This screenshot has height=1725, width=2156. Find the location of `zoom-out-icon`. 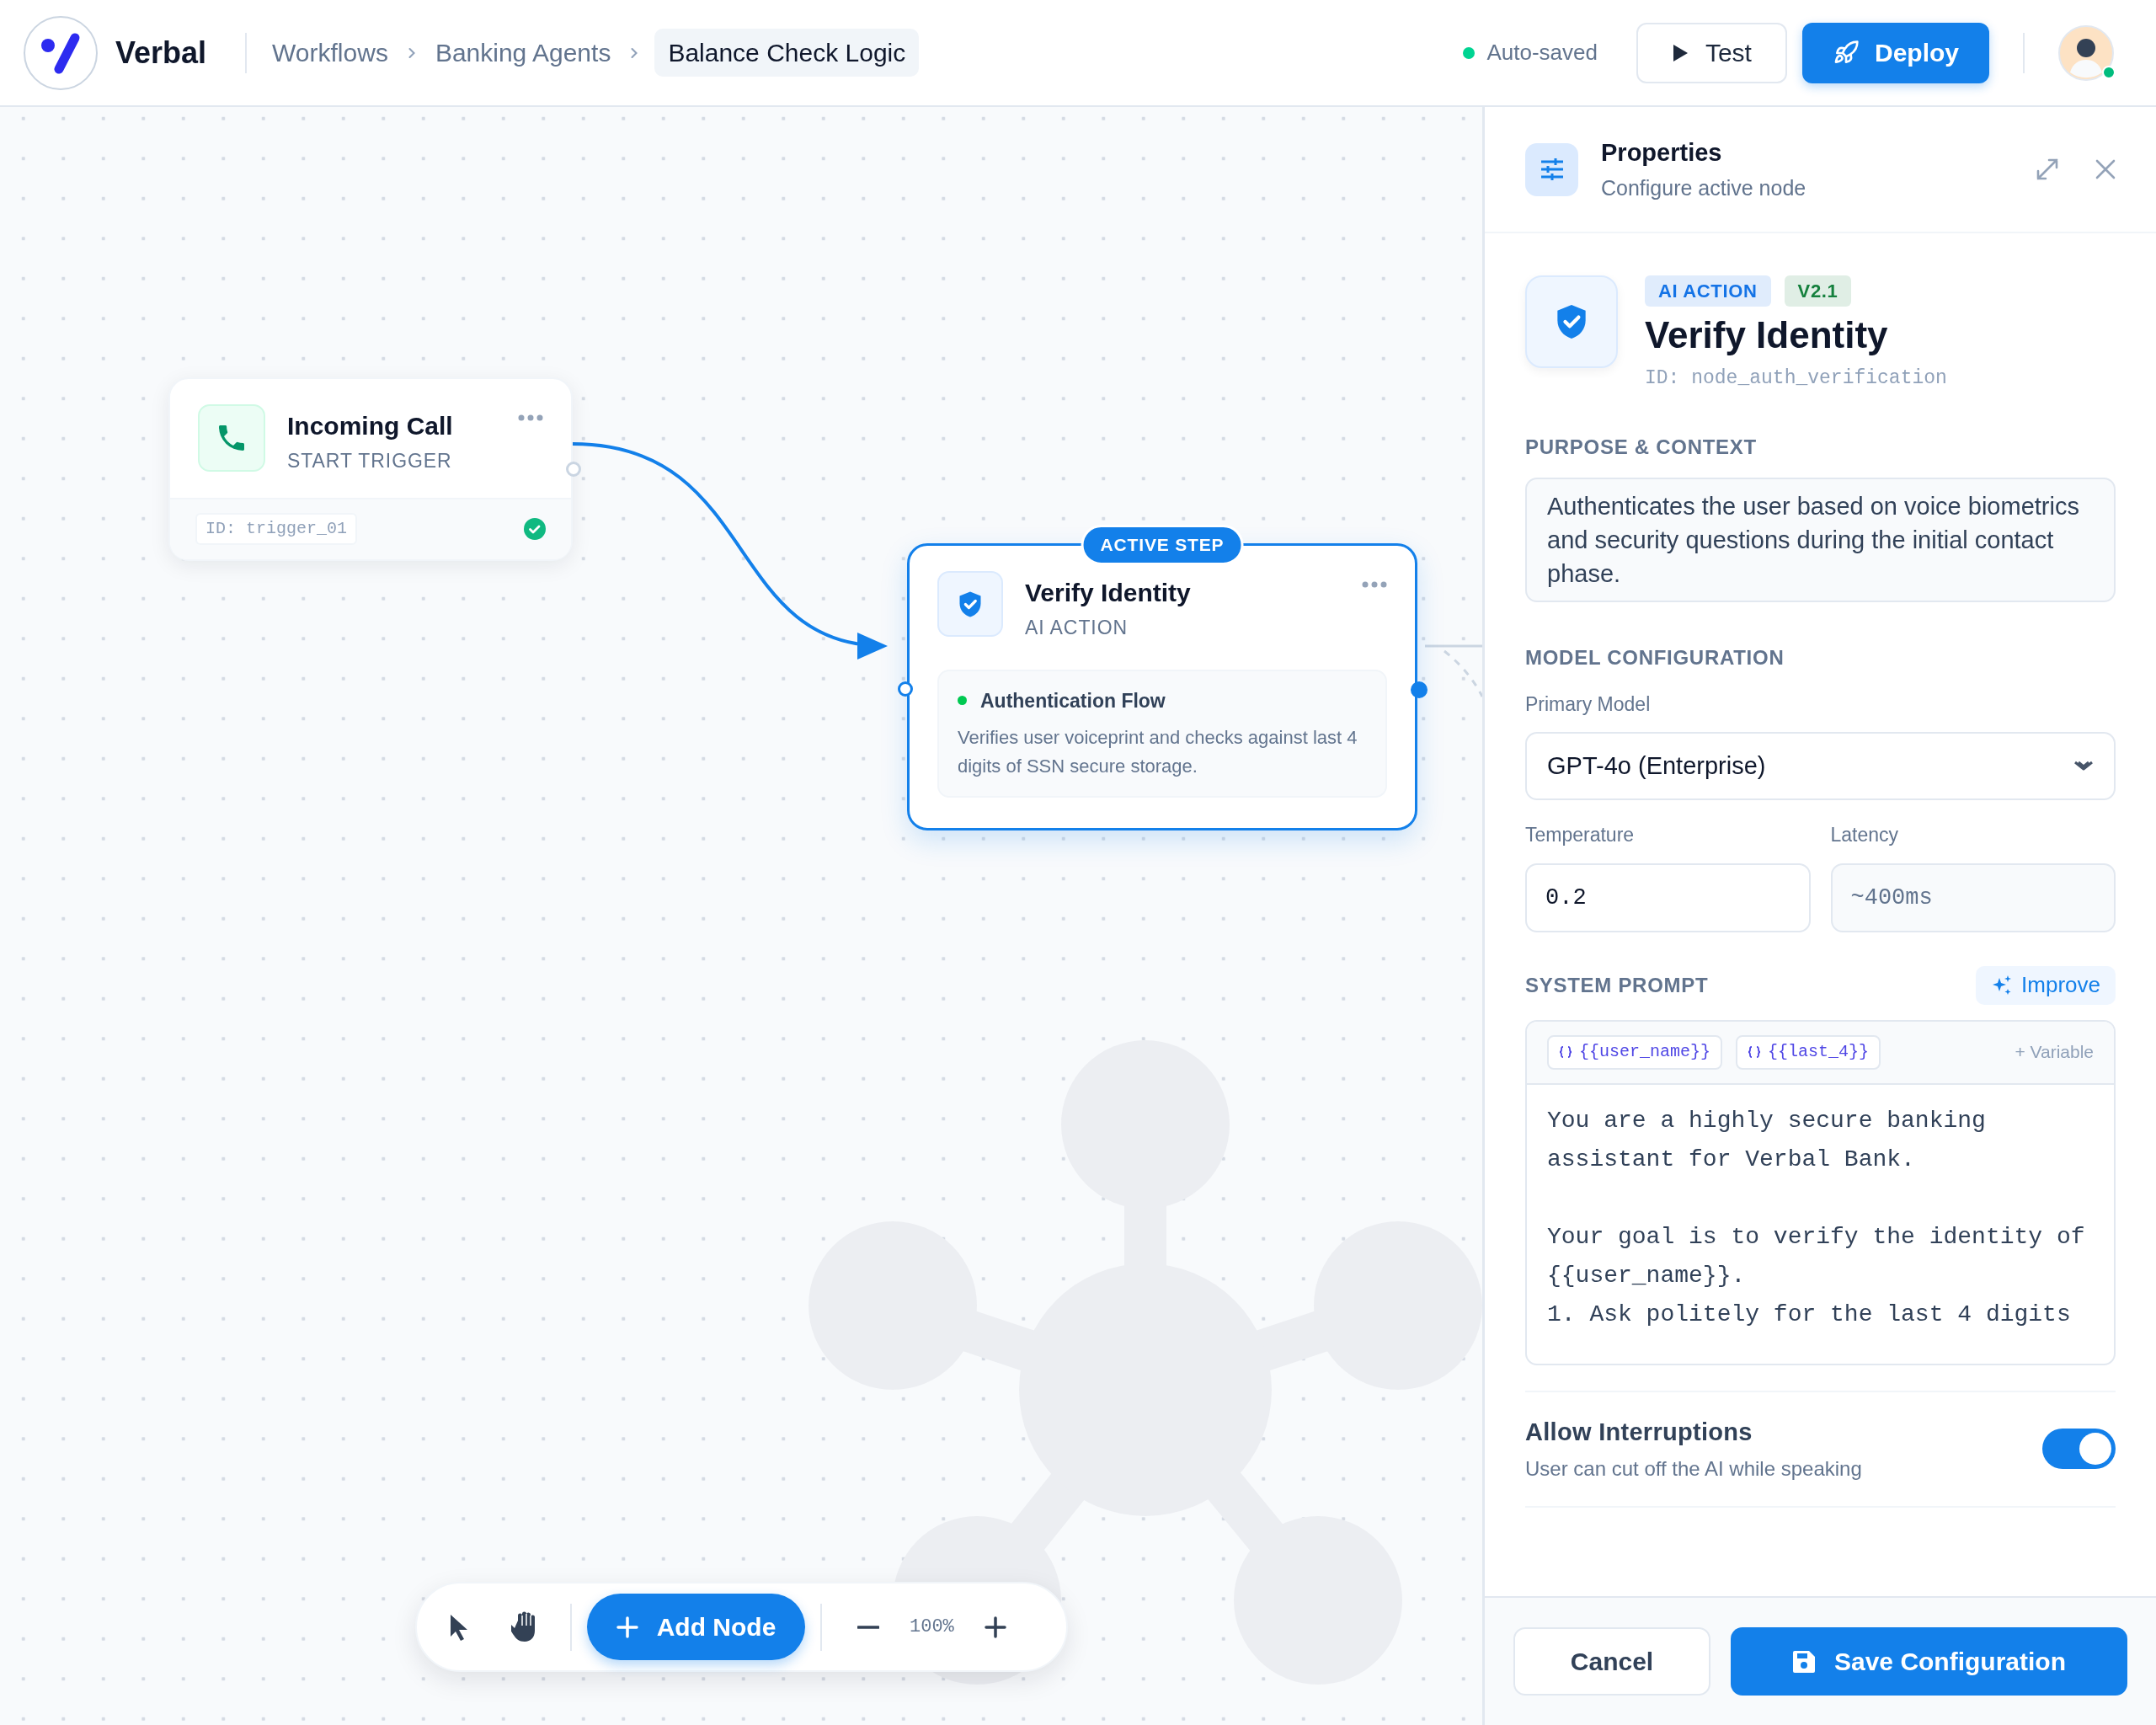

zoom-out-icon is located at coordinates (868, 1627).